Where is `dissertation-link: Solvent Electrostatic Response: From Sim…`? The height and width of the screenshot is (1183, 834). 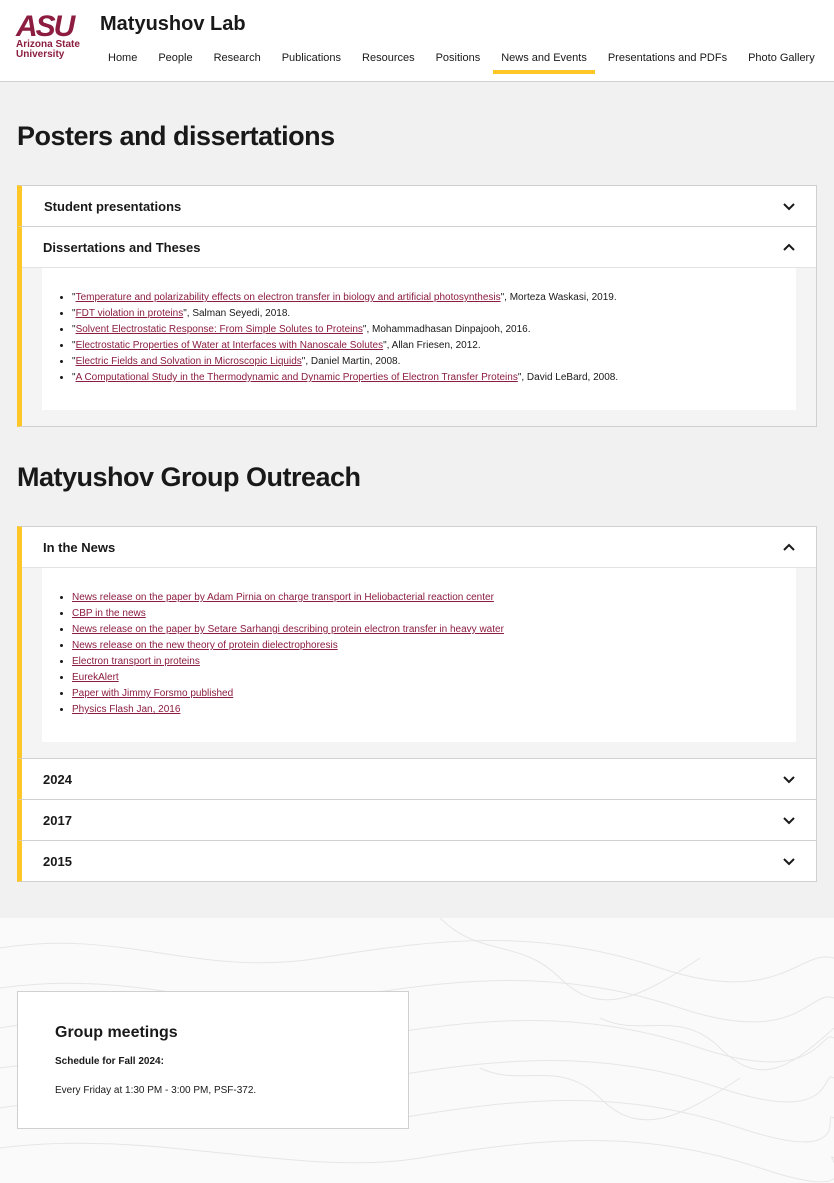
dissertation-link: Solvent Electrostatic Response: From Sim… is located at coordinates (219, 329).